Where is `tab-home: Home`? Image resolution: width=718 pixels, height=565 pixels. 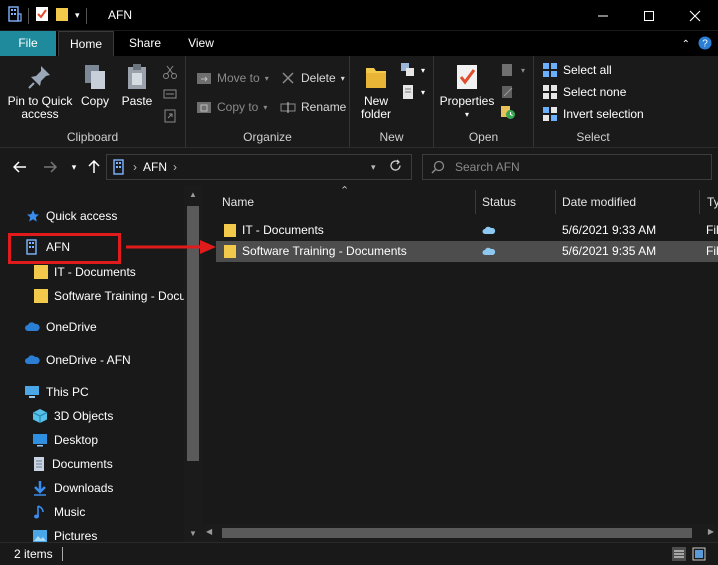
tab-home: Home is located at coordinates (86, 43).